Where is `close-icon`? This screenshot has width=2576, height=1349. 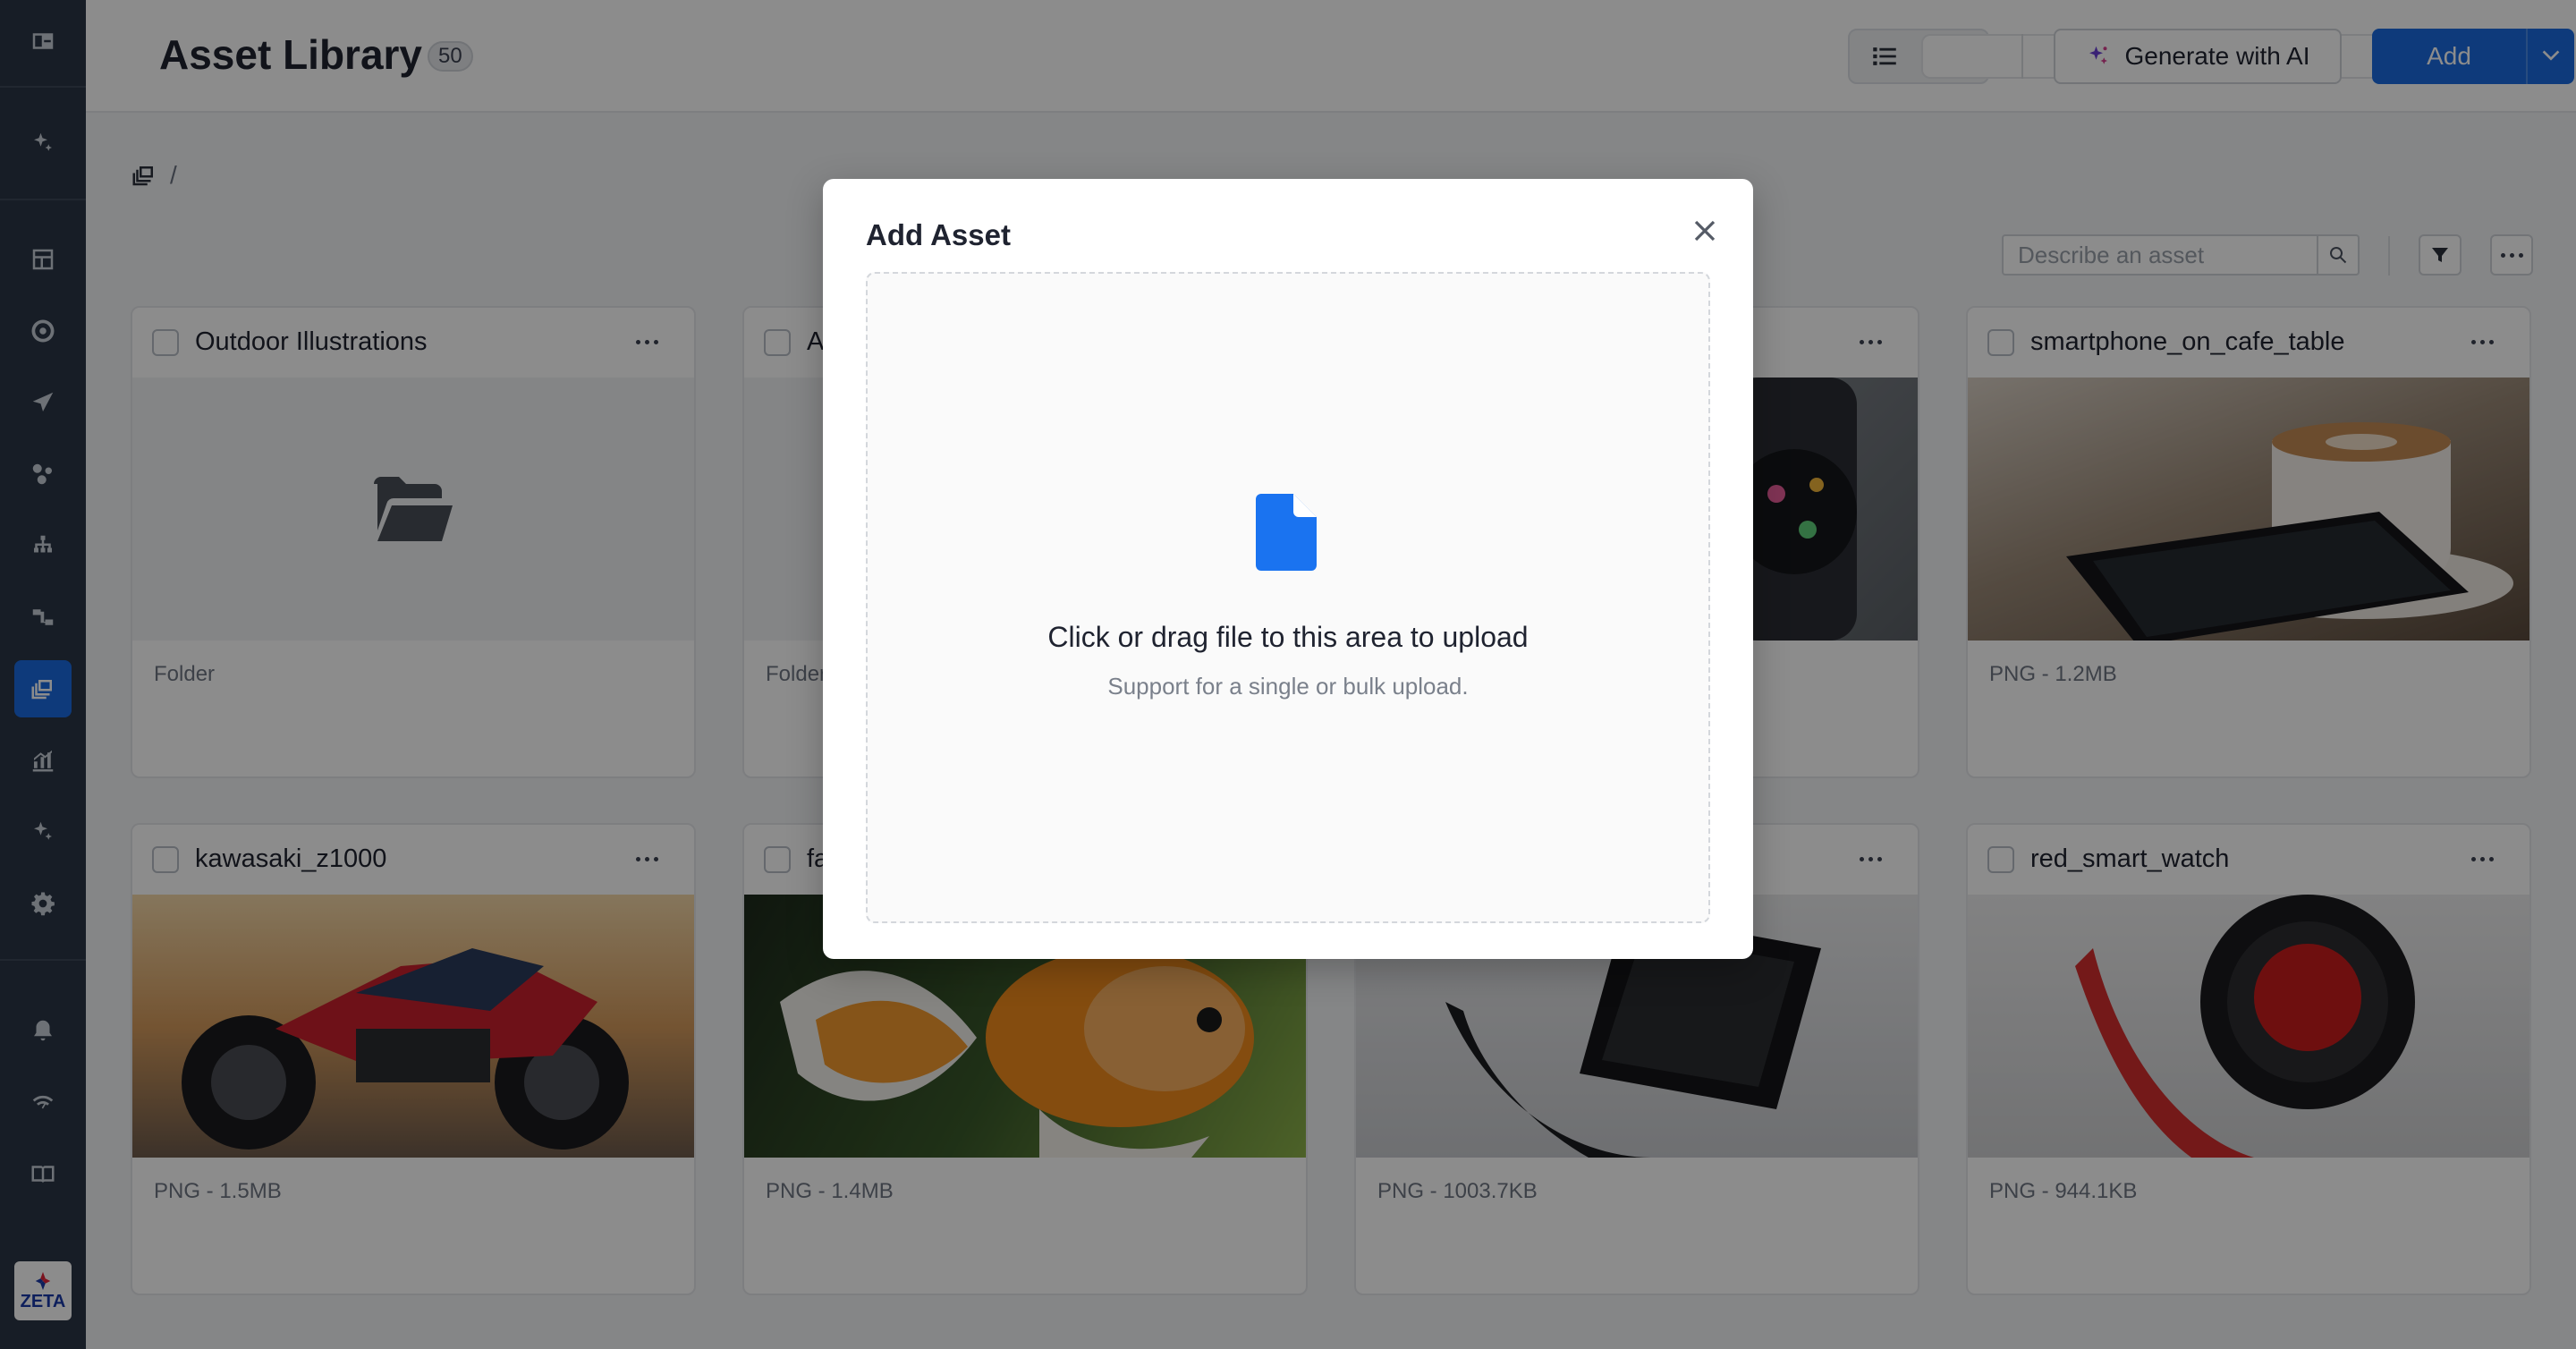 close-icon is located at coordinates (1705, 231).